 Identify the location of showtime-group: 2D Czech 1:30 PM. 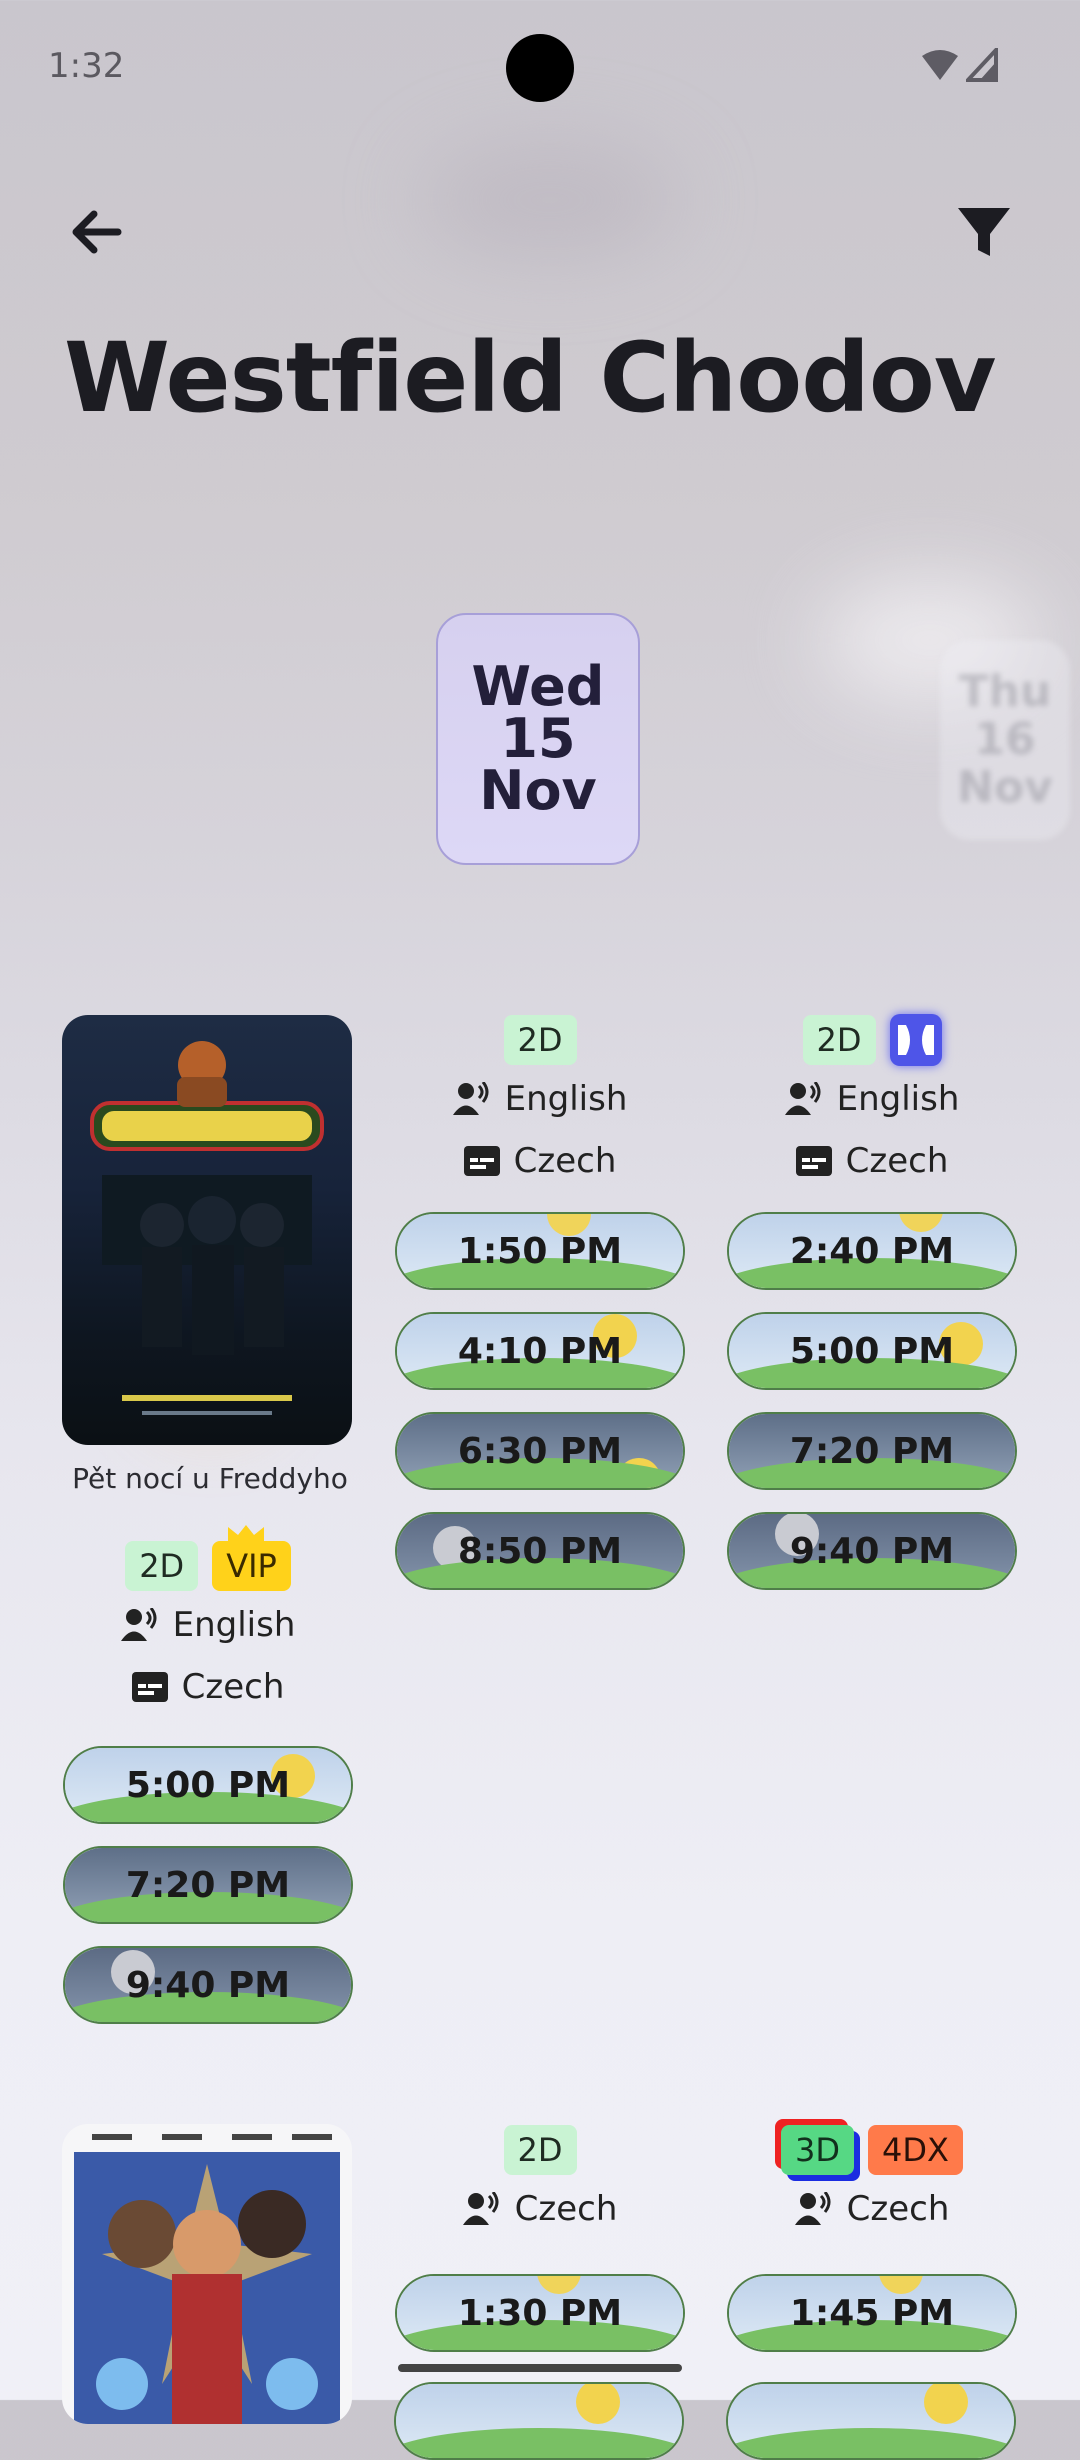
(540, 2237).